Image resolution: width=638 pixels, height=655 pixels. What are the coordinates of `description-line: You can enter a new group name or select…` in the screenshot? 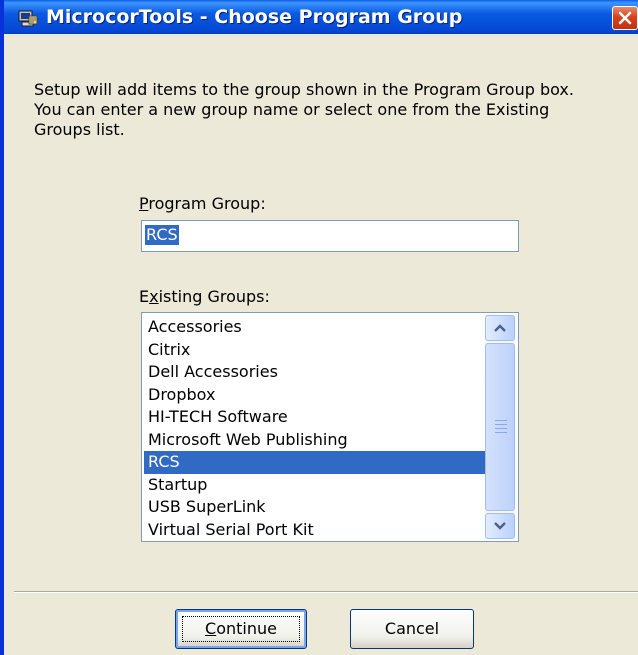 It's located at (292, 109).